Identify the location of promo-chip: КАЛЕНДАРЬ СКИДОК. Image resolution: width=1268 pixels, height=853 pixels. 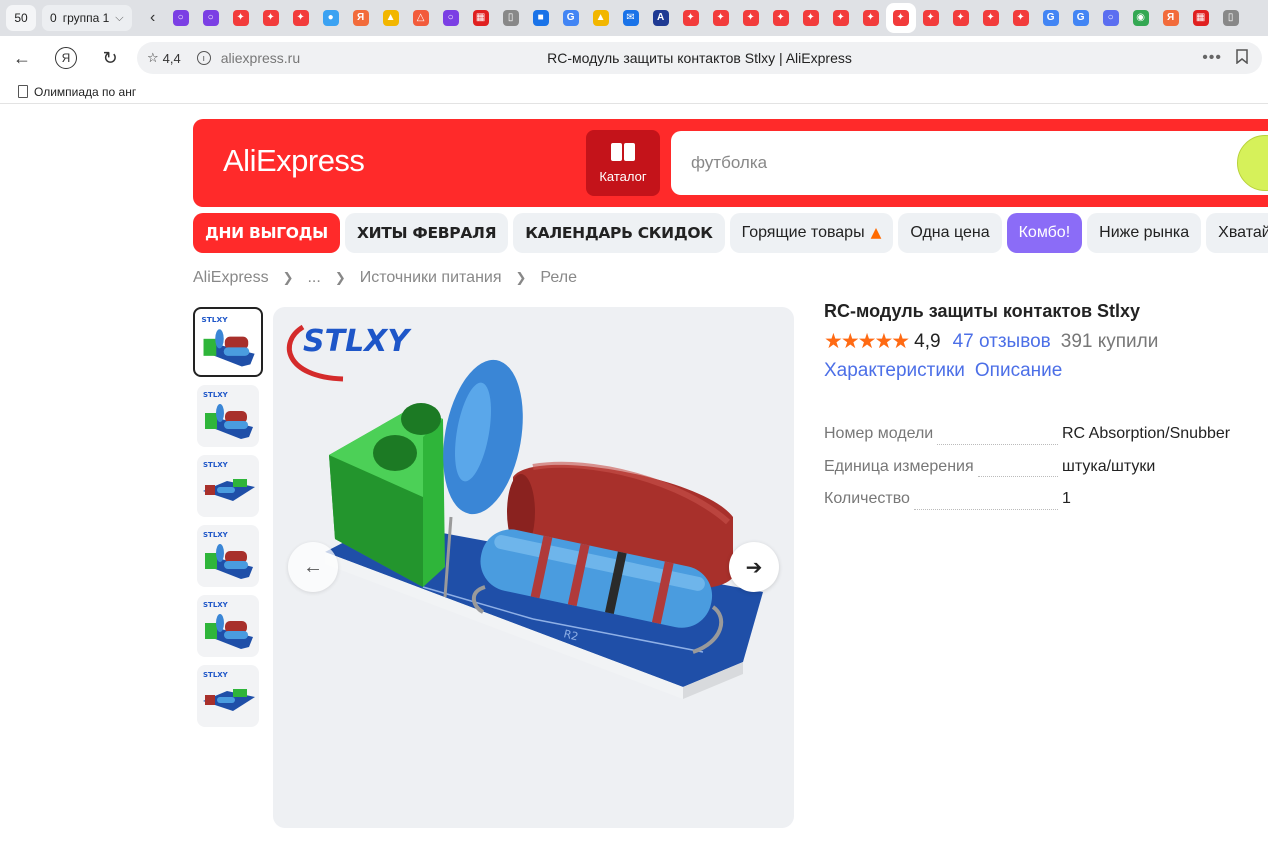
(619, 233).